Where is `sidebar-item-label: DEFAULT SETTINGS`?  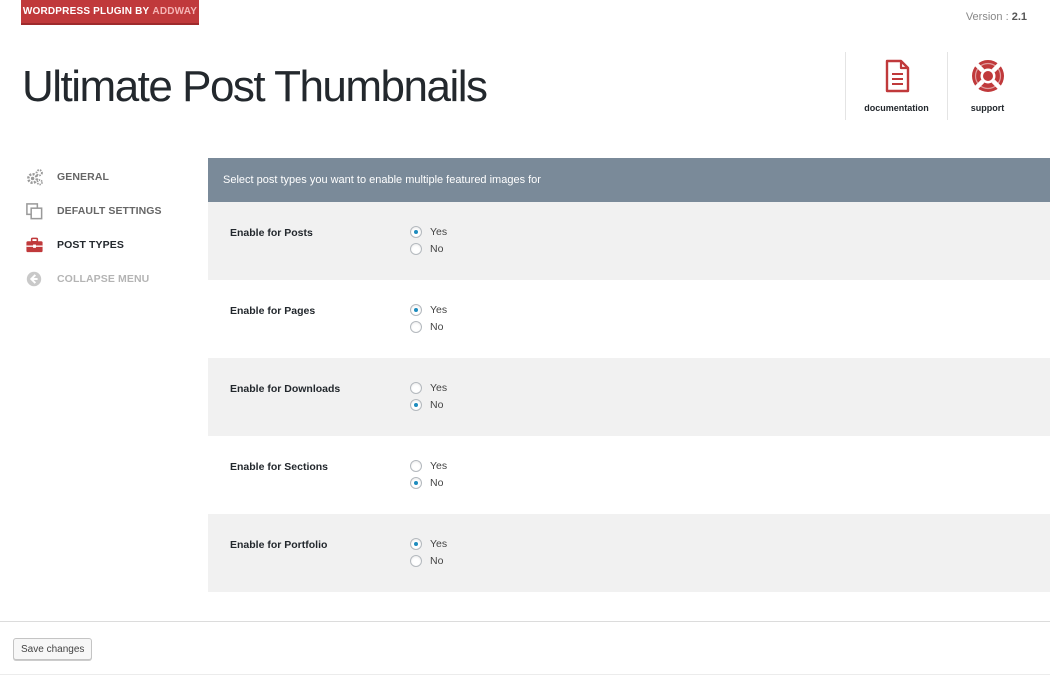
sidebar-item-label: DEFAULT SETTINGS is located at coordinates (109, 211).